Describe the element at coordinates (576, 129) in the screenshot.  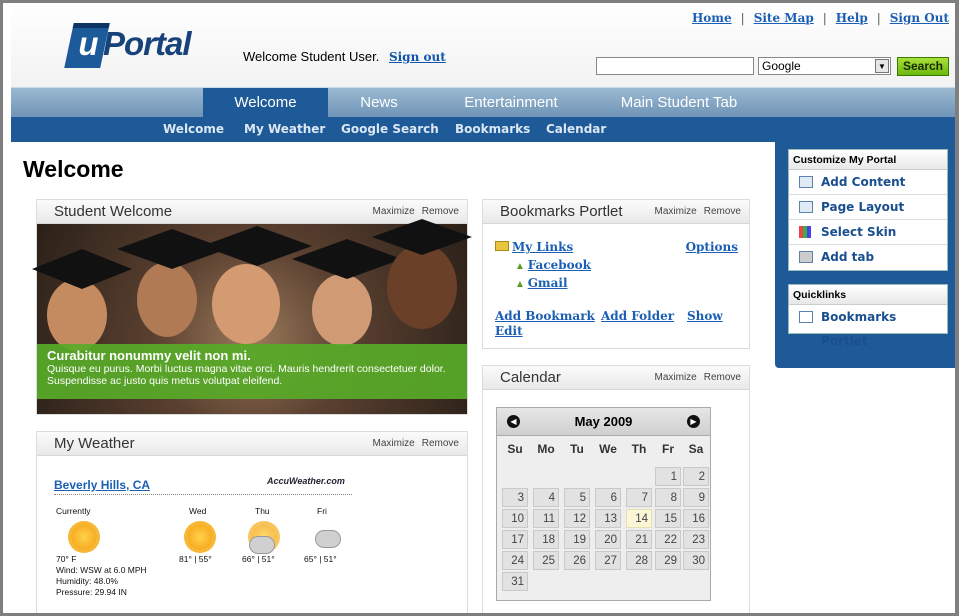
I see `subnav-calendar: Calendar` at that location.